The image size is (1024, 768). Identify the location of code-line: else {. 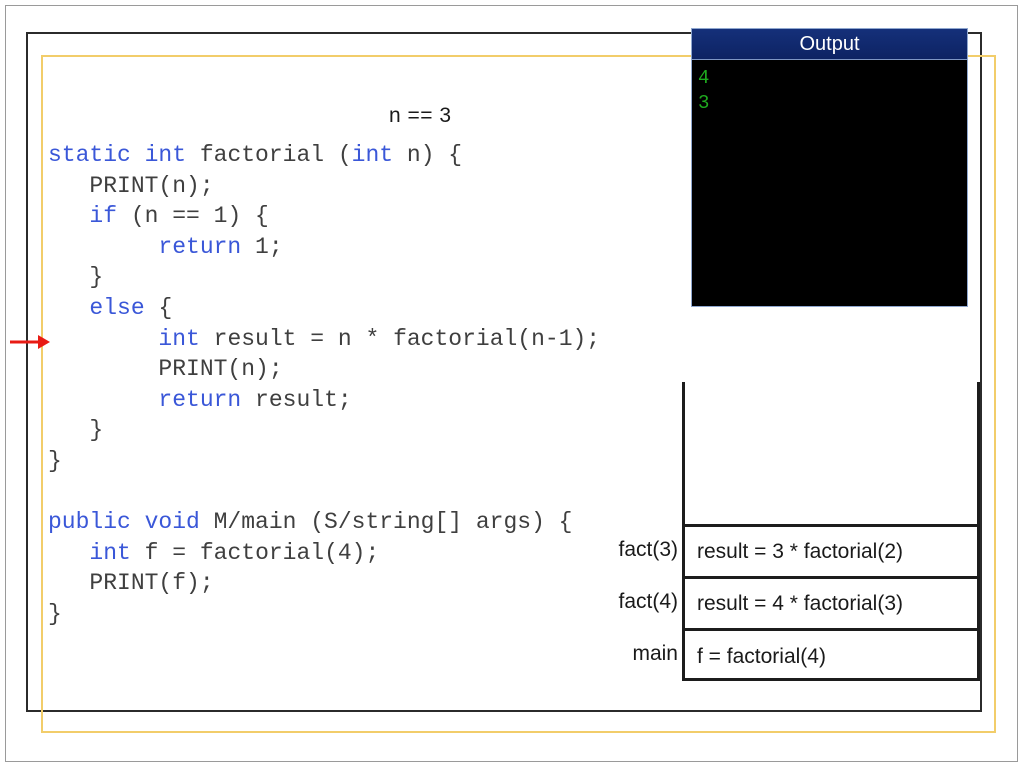
(348, 308).